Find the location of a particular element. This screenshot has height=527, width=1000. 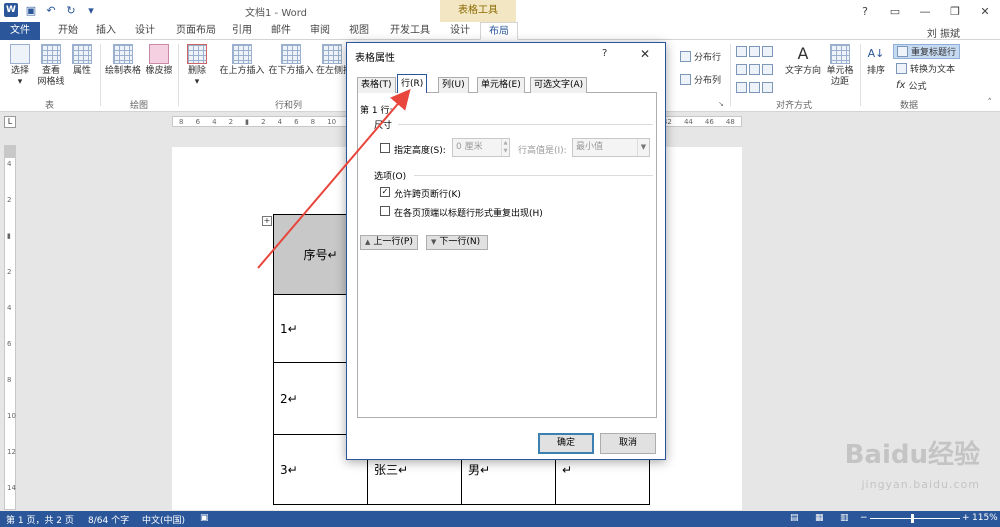

tab-insert: 插入 is located at coordinates (106, 31).